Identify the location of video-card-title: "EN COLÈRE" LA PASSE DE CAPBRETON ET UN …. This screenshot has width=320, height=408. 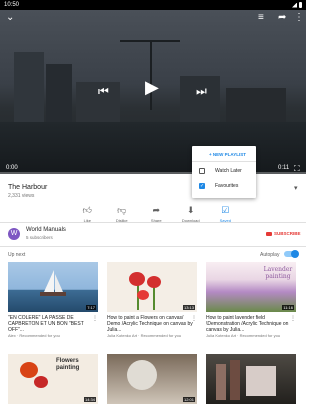
(53, 324).